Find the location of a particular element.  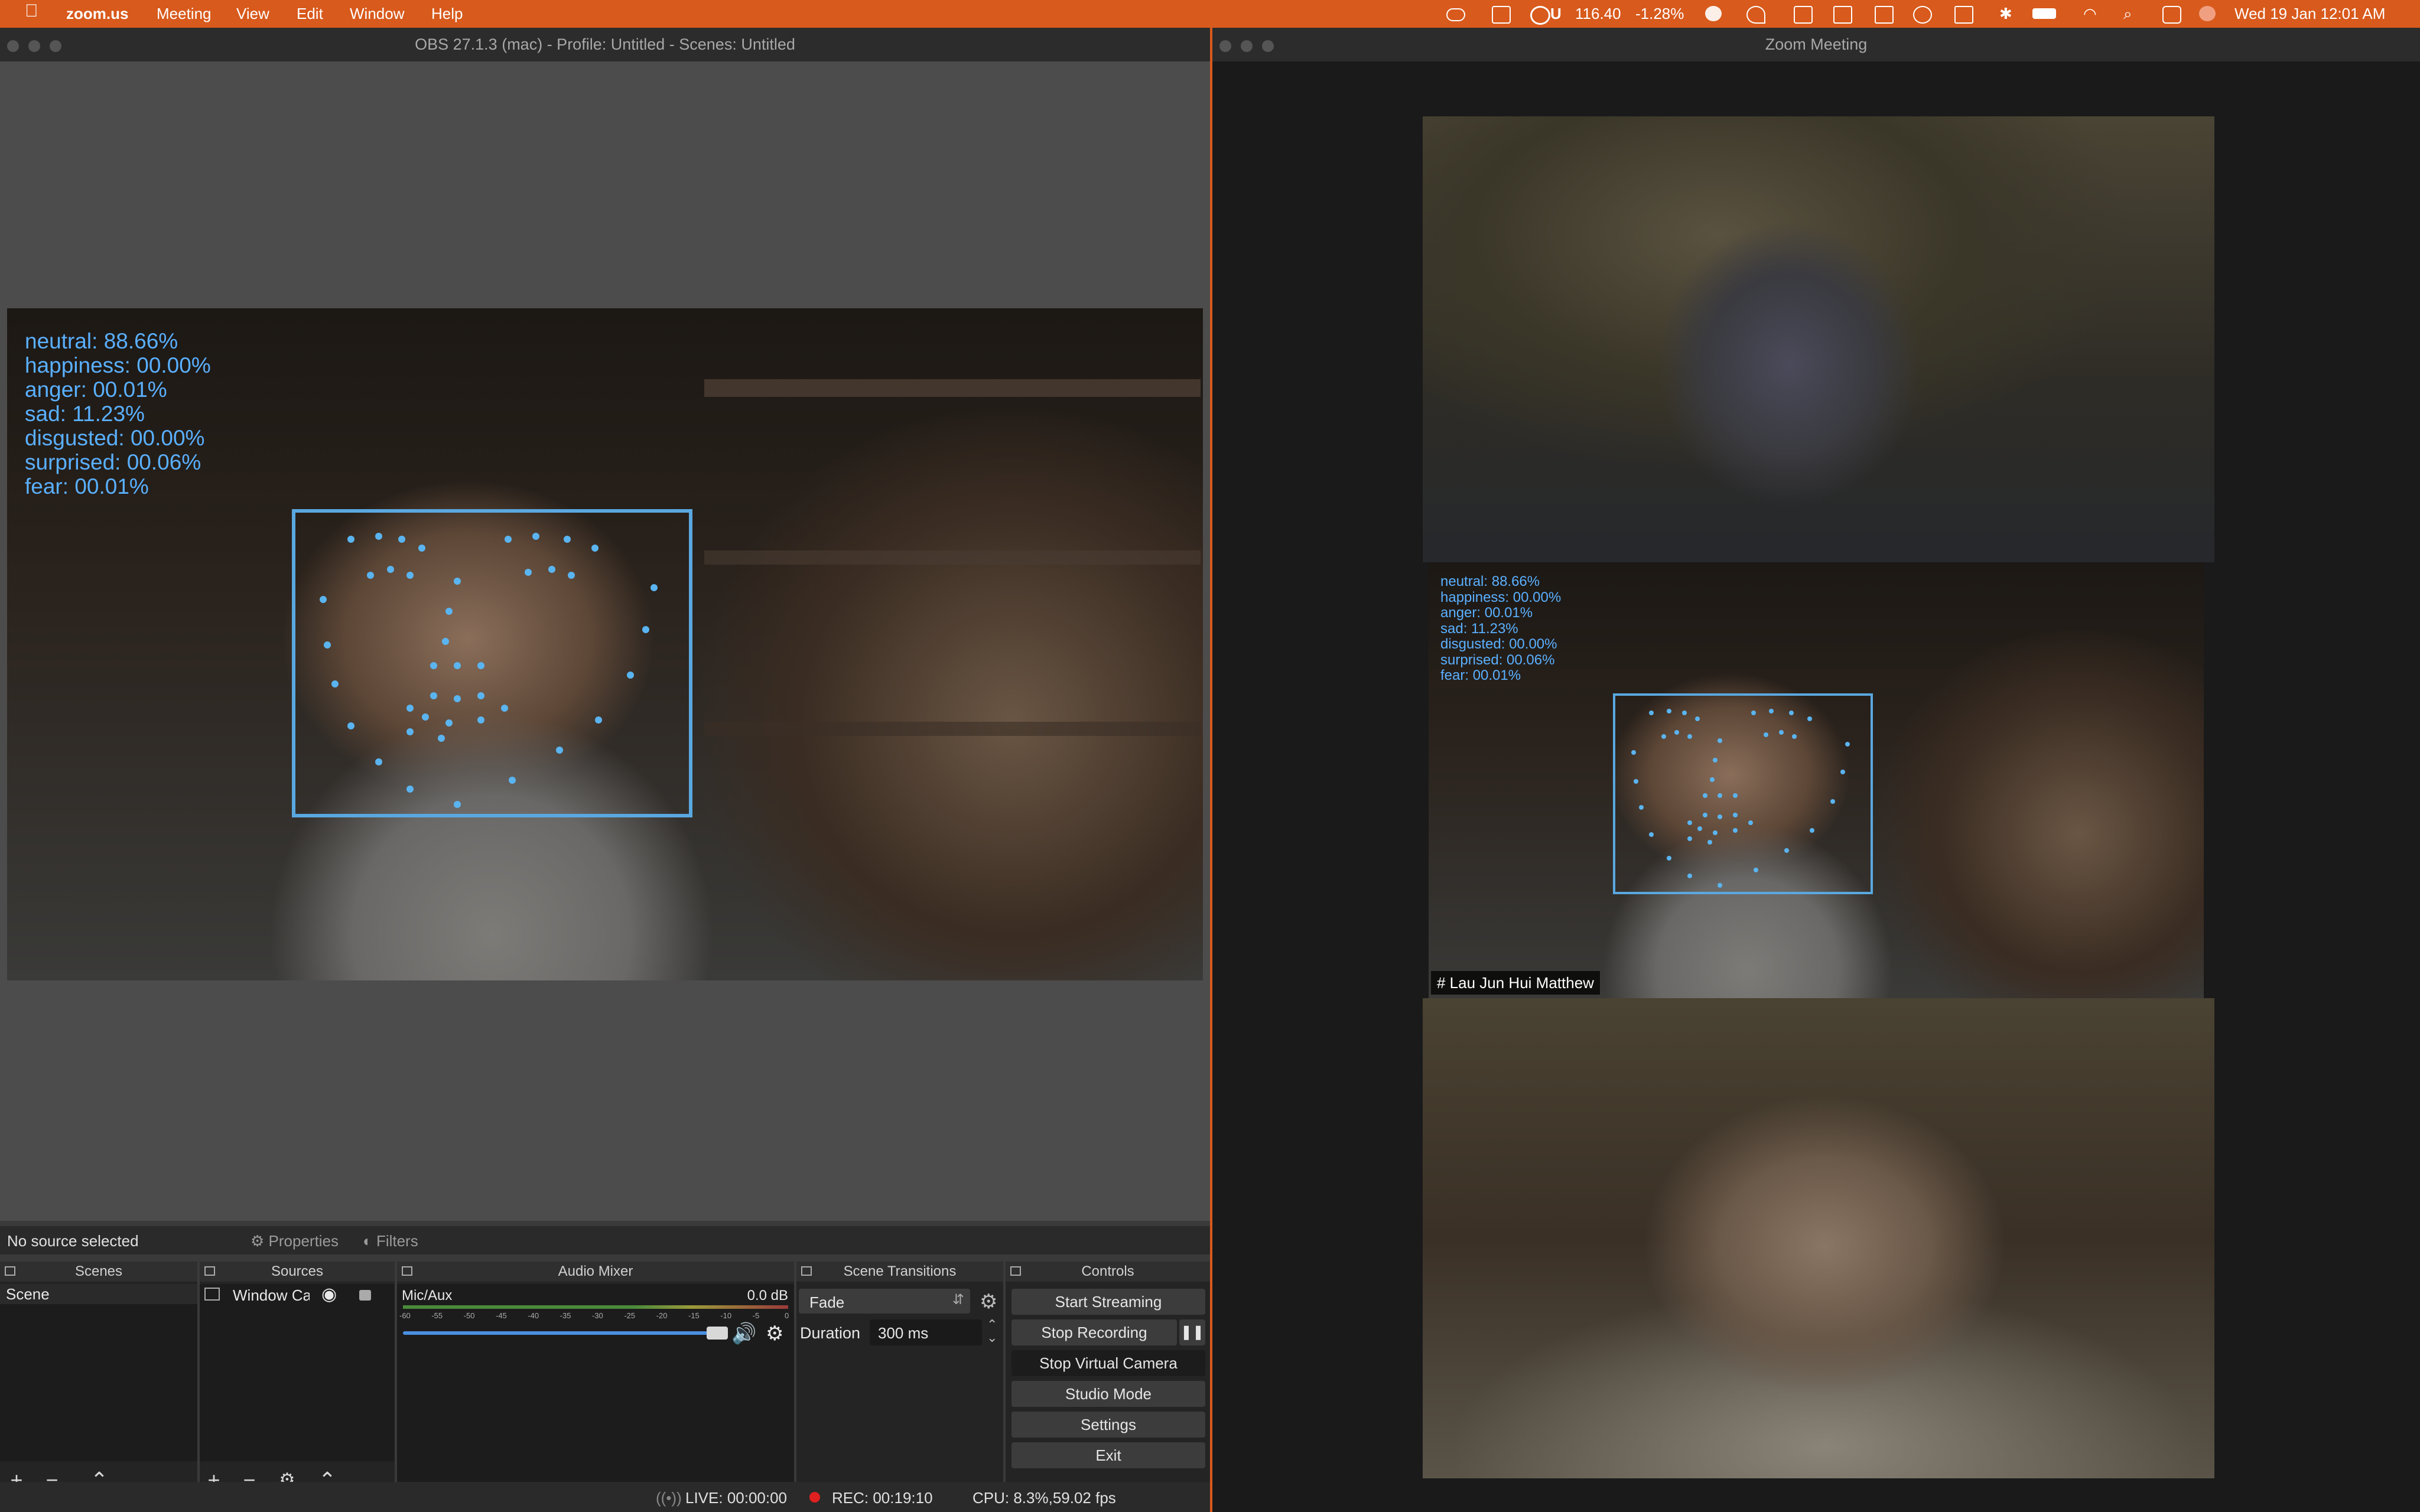

stocks-app-icon is located at coordinates (1540, 15).